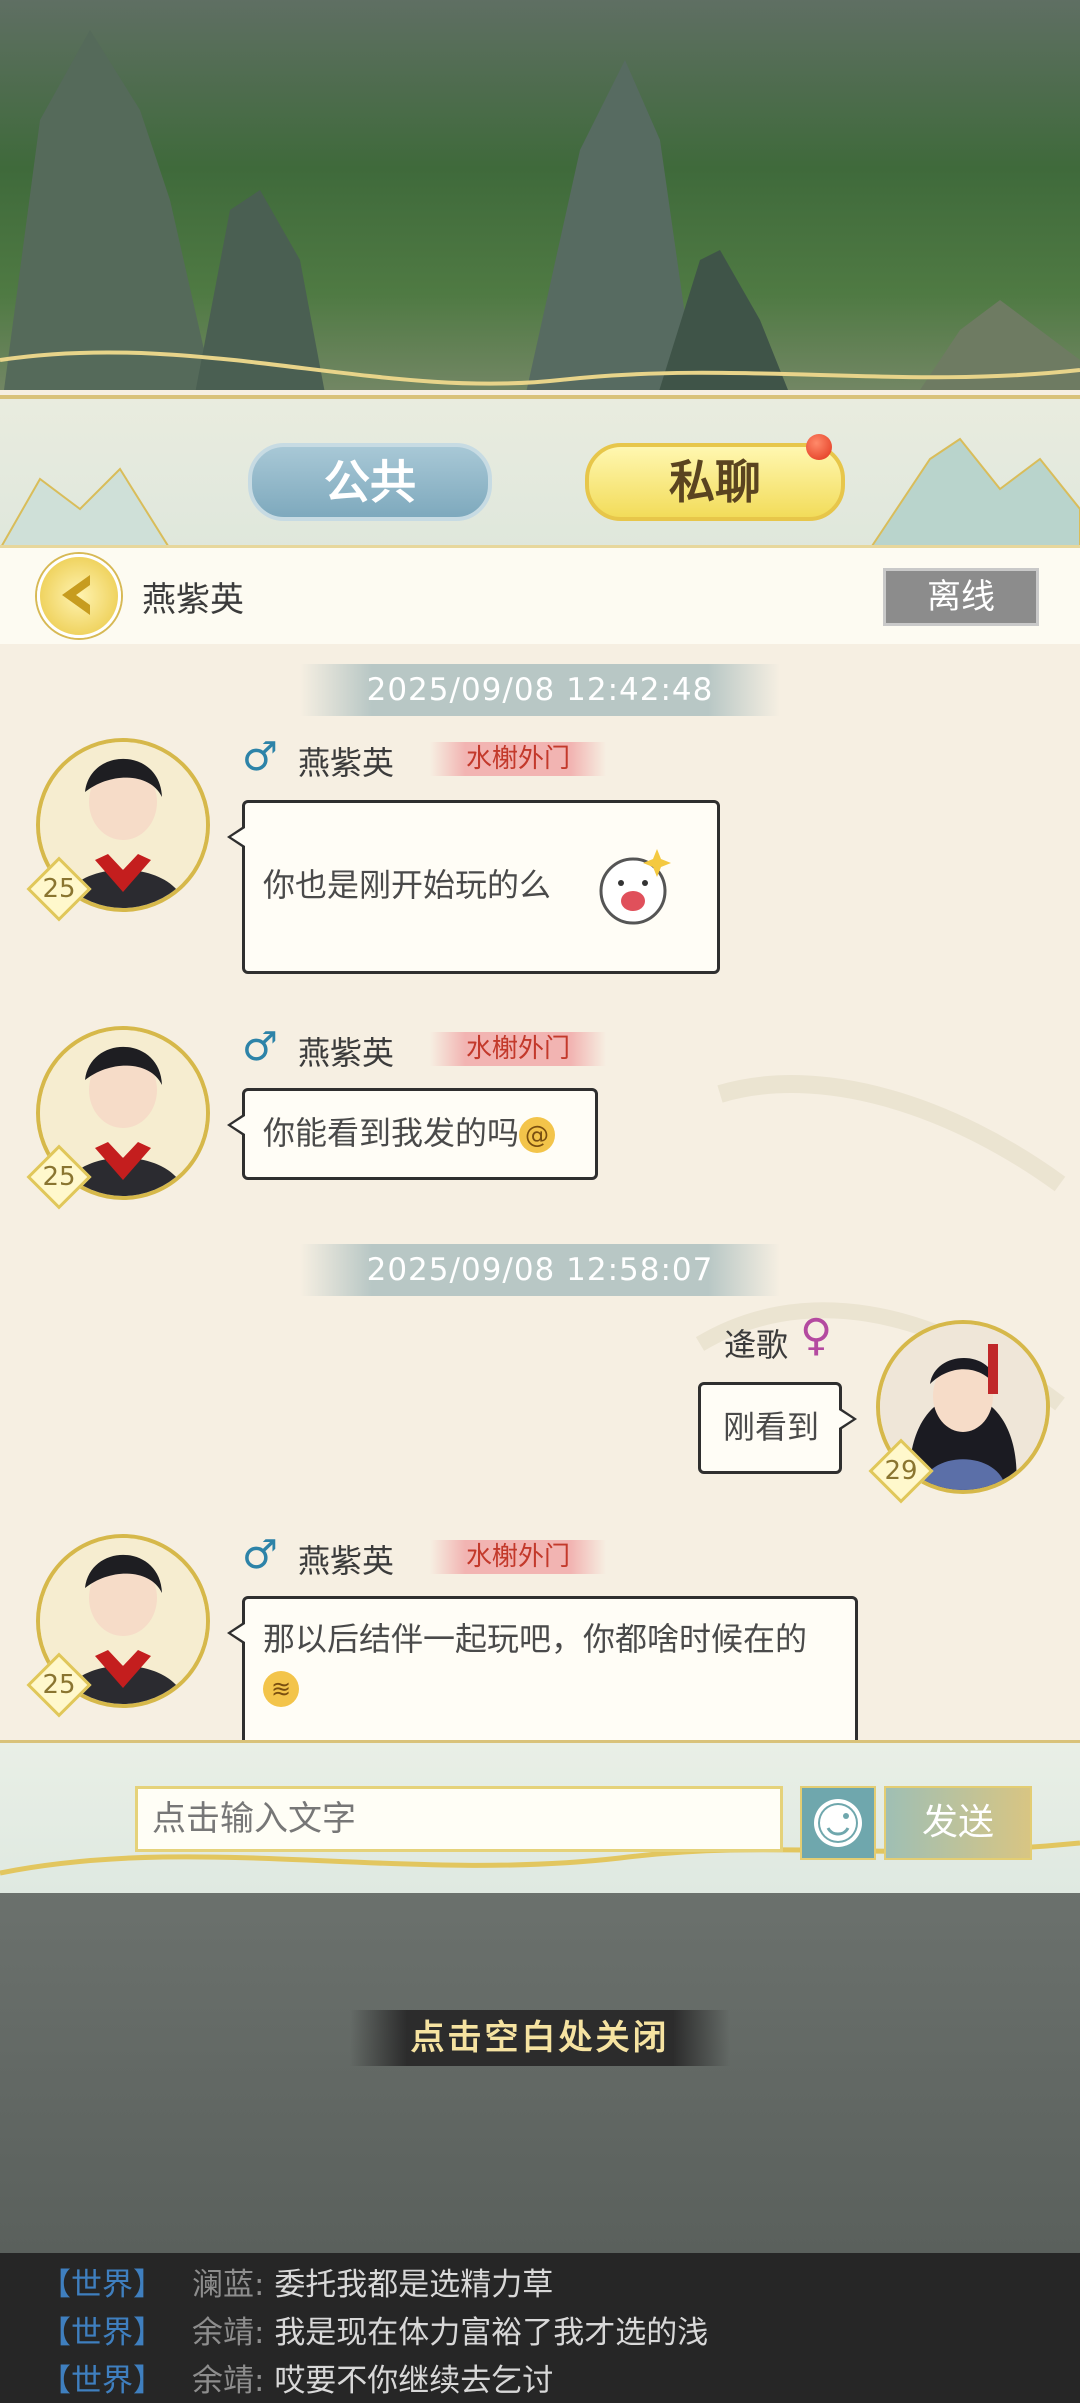 The height and width of the screenshot is (2403, 1080). Describe the element at coordinates (542, 1668) in the screenshot. I see `message-bubble: 那以后结伴一起玩吧，你都啥时候在的 ≋` at that location.